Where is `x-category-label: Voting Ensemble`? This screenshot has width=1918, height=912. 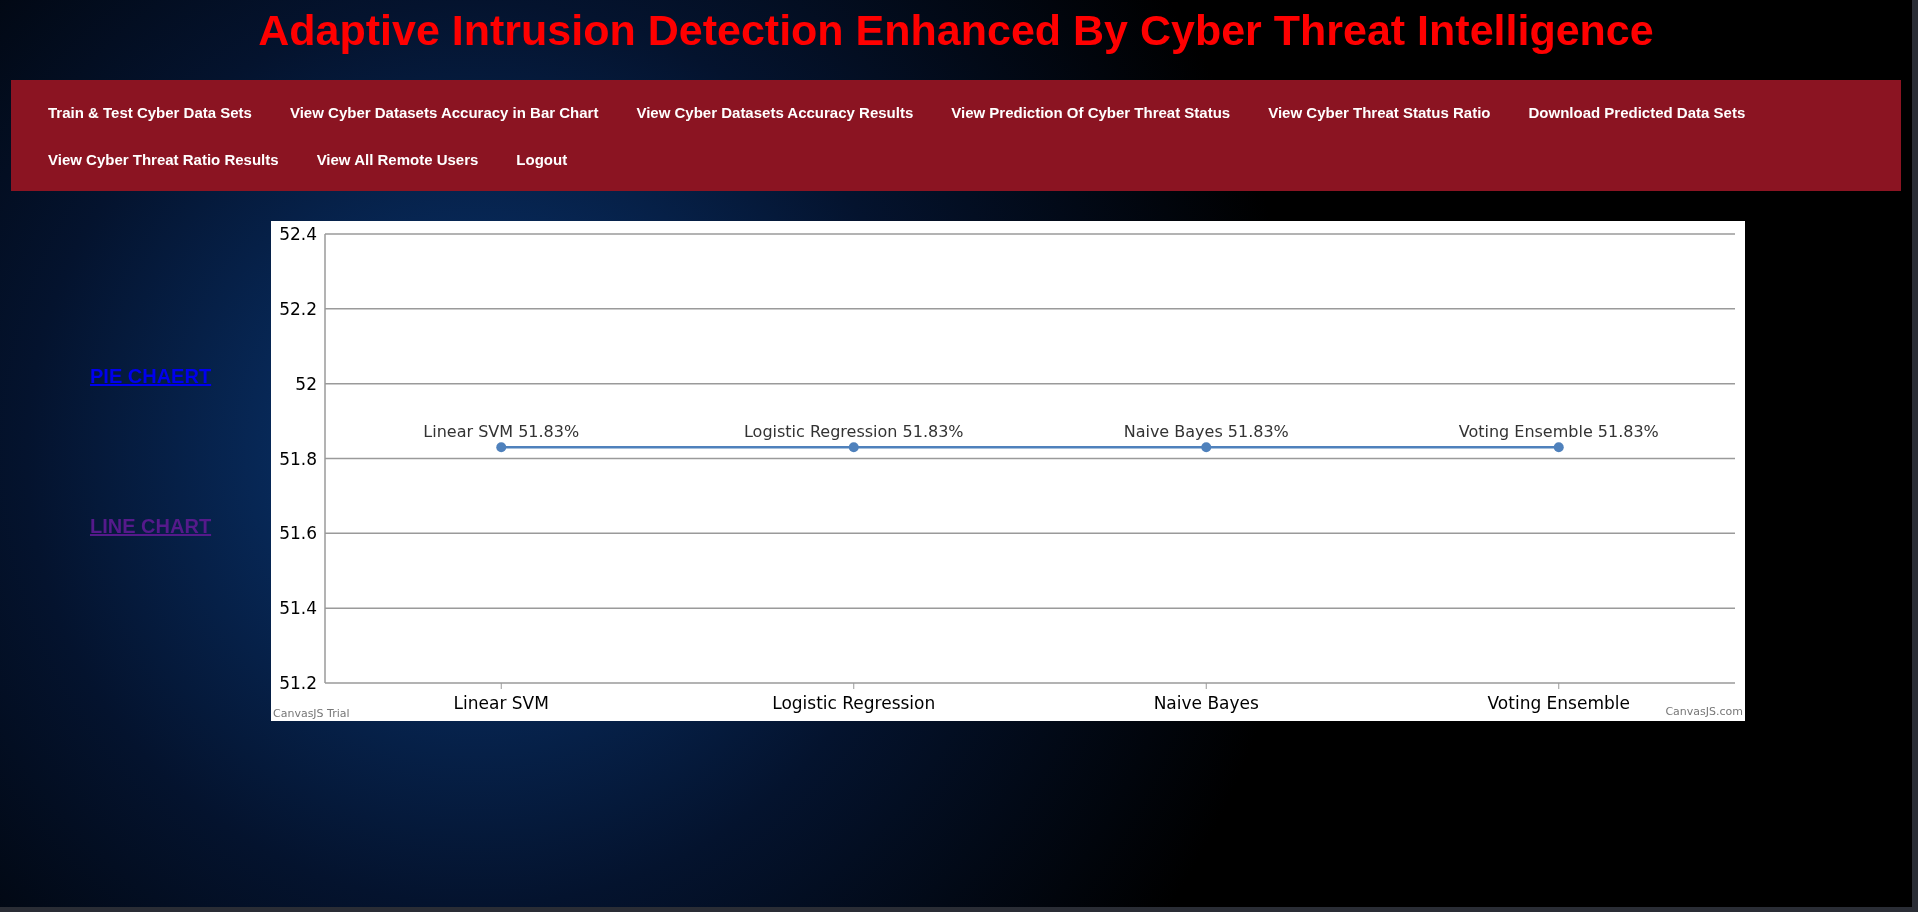 x-category-label: Voting Ensemble is located at coordinates (1558, 703).